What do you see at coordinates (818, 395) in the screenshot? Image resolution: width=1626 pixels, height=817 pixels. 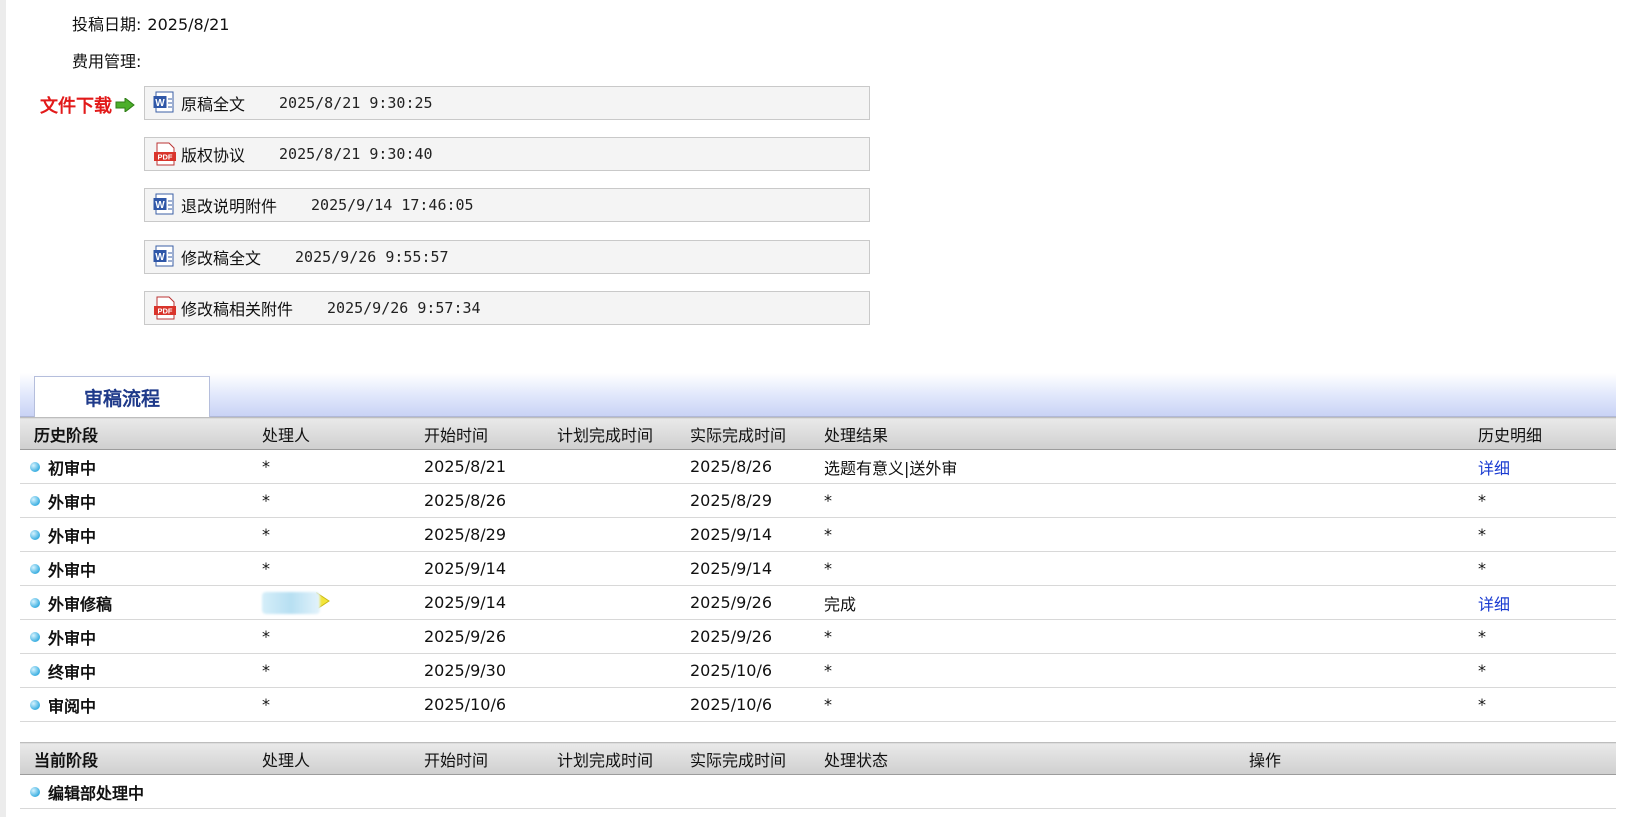 I see `review-process-header: 审稿流程` at bounding box center [818, 395].